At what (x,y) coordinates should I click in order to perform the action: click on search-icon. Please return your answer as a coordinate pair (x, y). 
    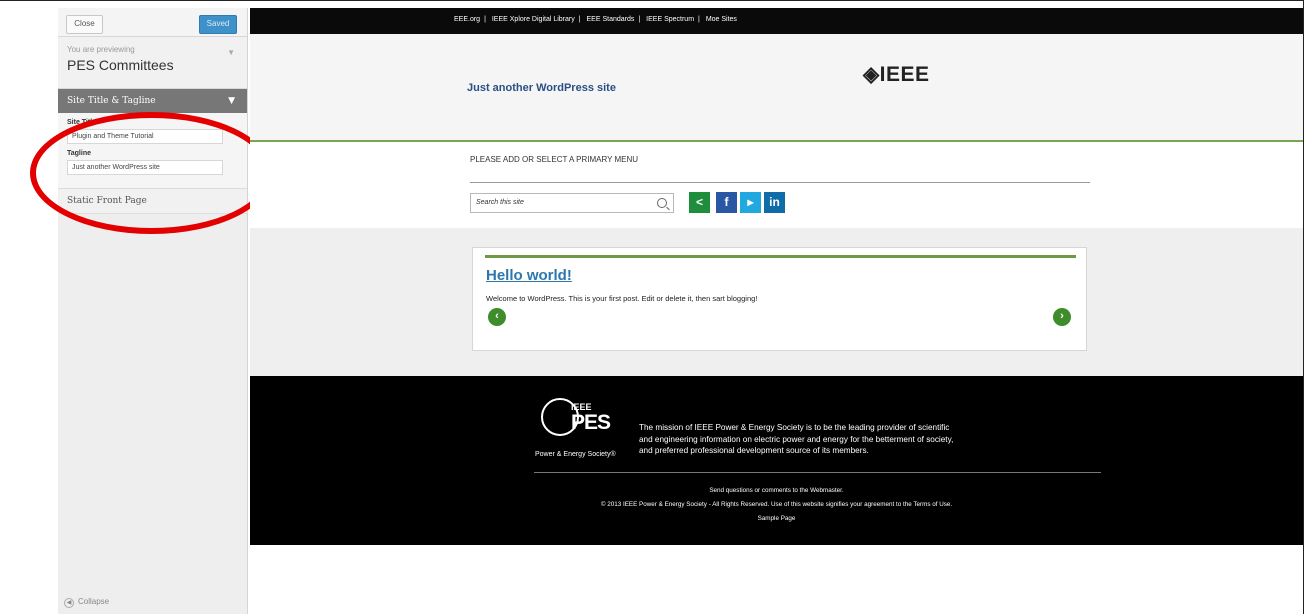
    Looking at the image, I should click on (662, 203).